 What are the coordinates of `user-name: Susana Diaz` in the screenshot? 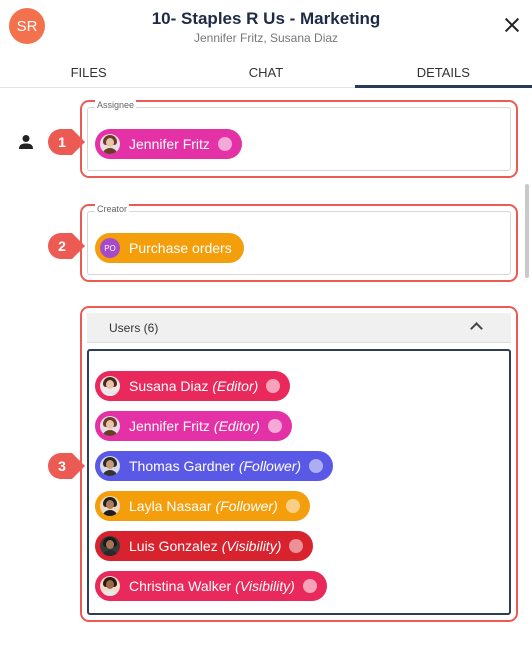 It's located at (169, 386).